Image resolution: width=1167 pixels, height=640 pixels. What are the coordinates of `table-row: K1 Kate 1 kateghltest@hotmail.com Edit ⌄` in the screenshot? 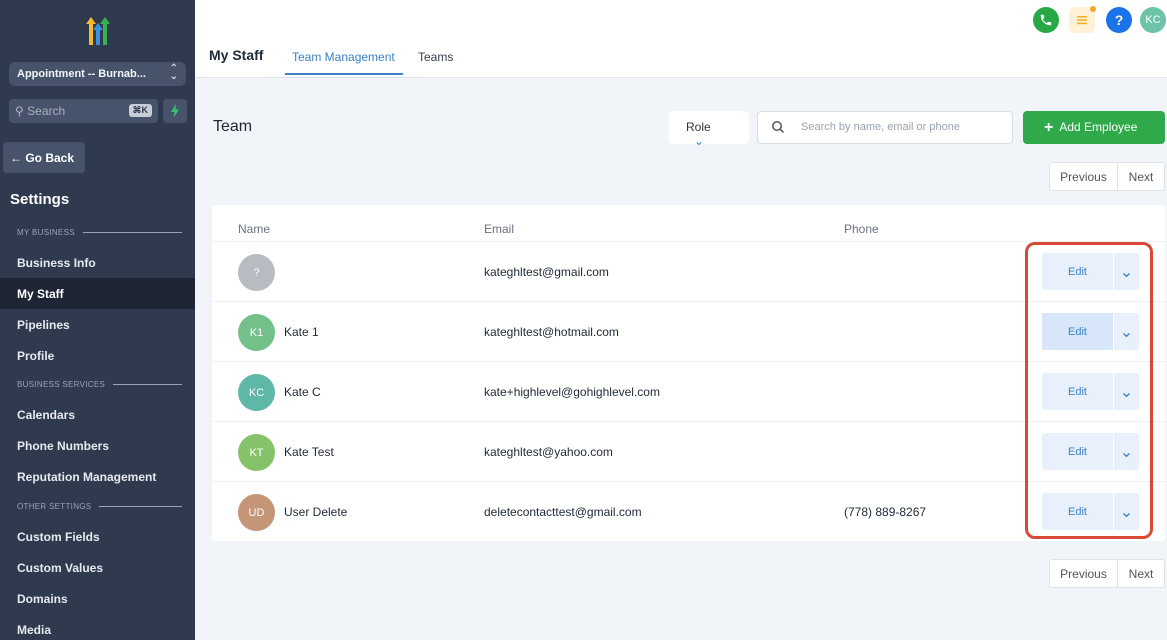 It's located at (688, 331).